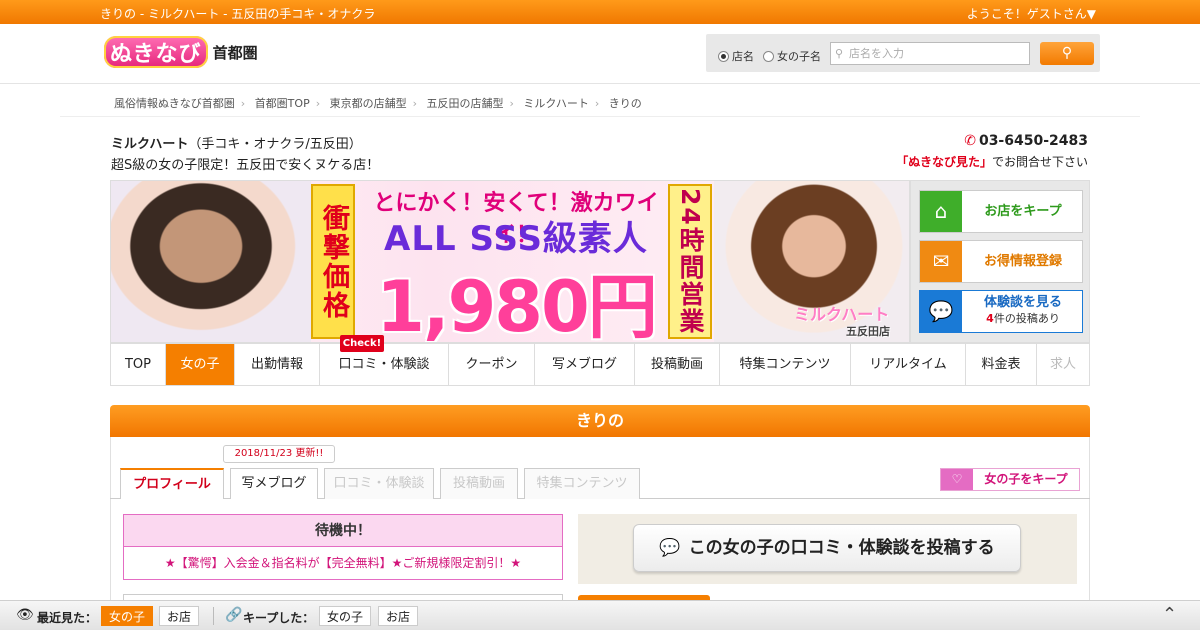 The width and height of the screenshot is (1200, 630). Describe the element at coordinates (600, 54) in the screenshot. I see `site-header: ぬきなび 首都圏 店名 女の子名 ⚲ 店名を入力 ⚲` at that location.